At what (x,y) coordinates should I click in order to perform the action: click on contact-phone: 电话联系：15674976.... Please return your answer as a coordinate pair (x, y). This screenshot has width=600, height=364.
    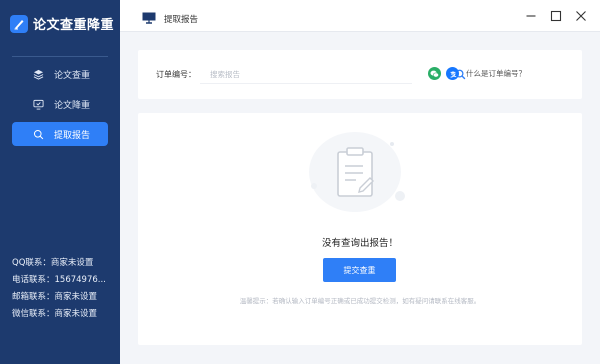
    Looking at the image, I should click on (59, 280).